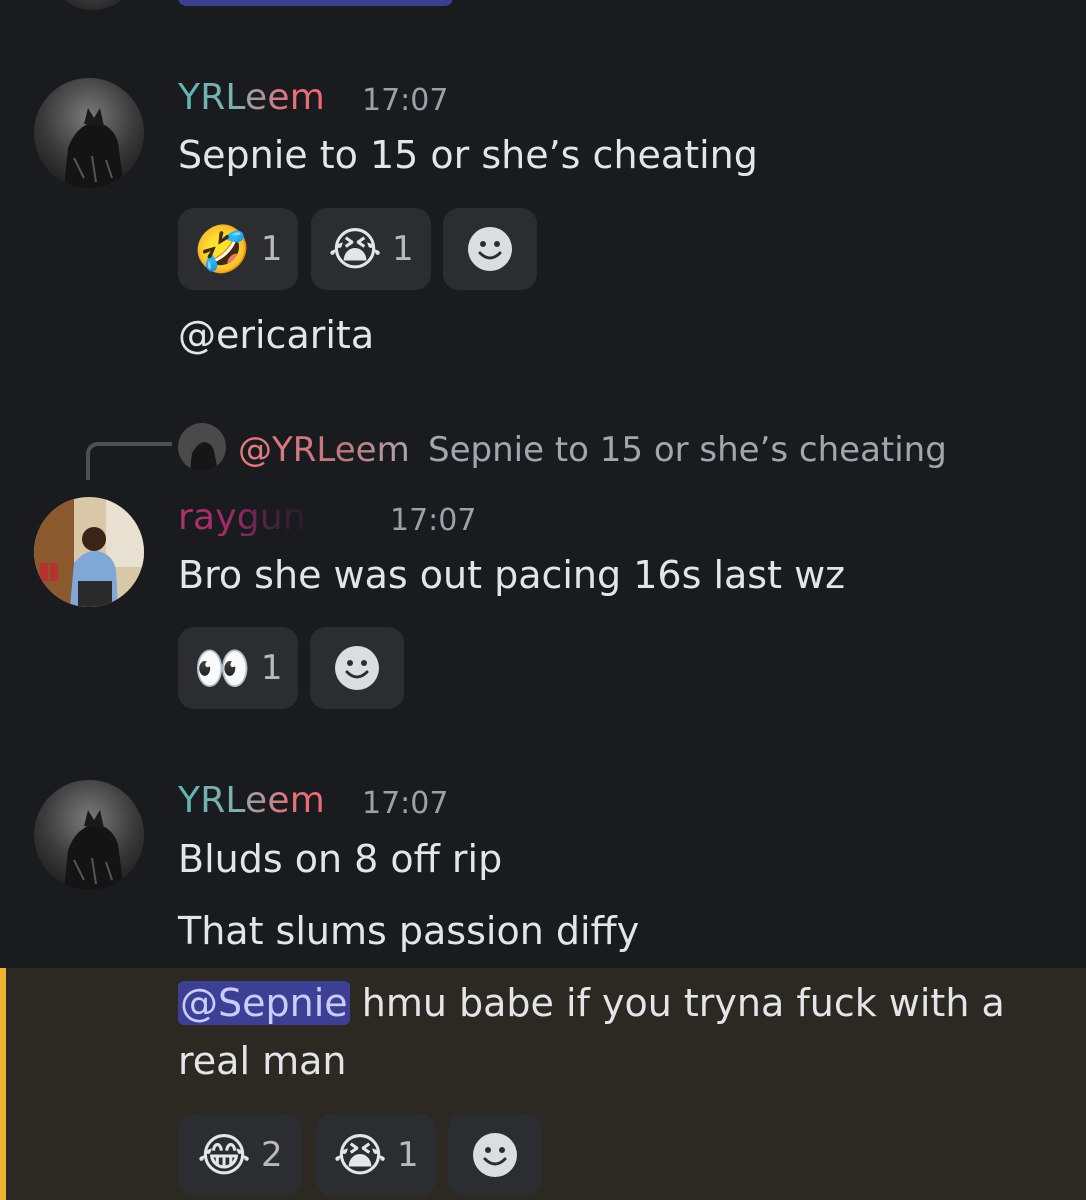  What do you see at coordinates (93, 5) in the screenshot?
I see `previous-avatar` at bounding box center [93, 5].